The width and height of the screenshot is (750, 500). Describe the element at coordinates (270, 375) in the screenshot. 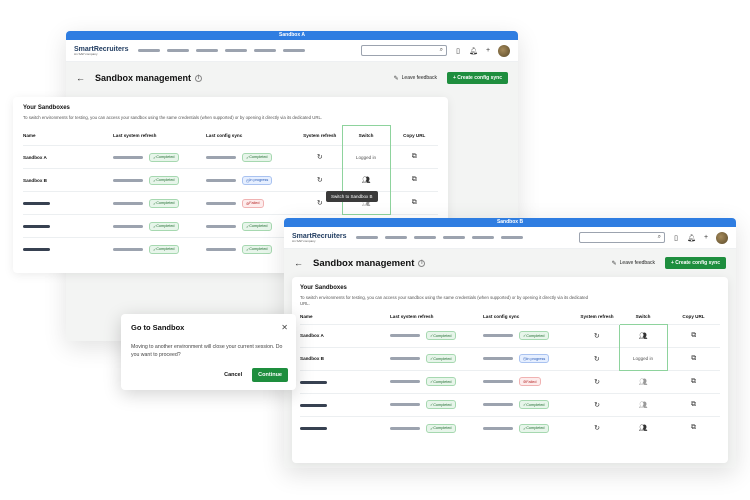

I see `continue-button: Continue` at that location.